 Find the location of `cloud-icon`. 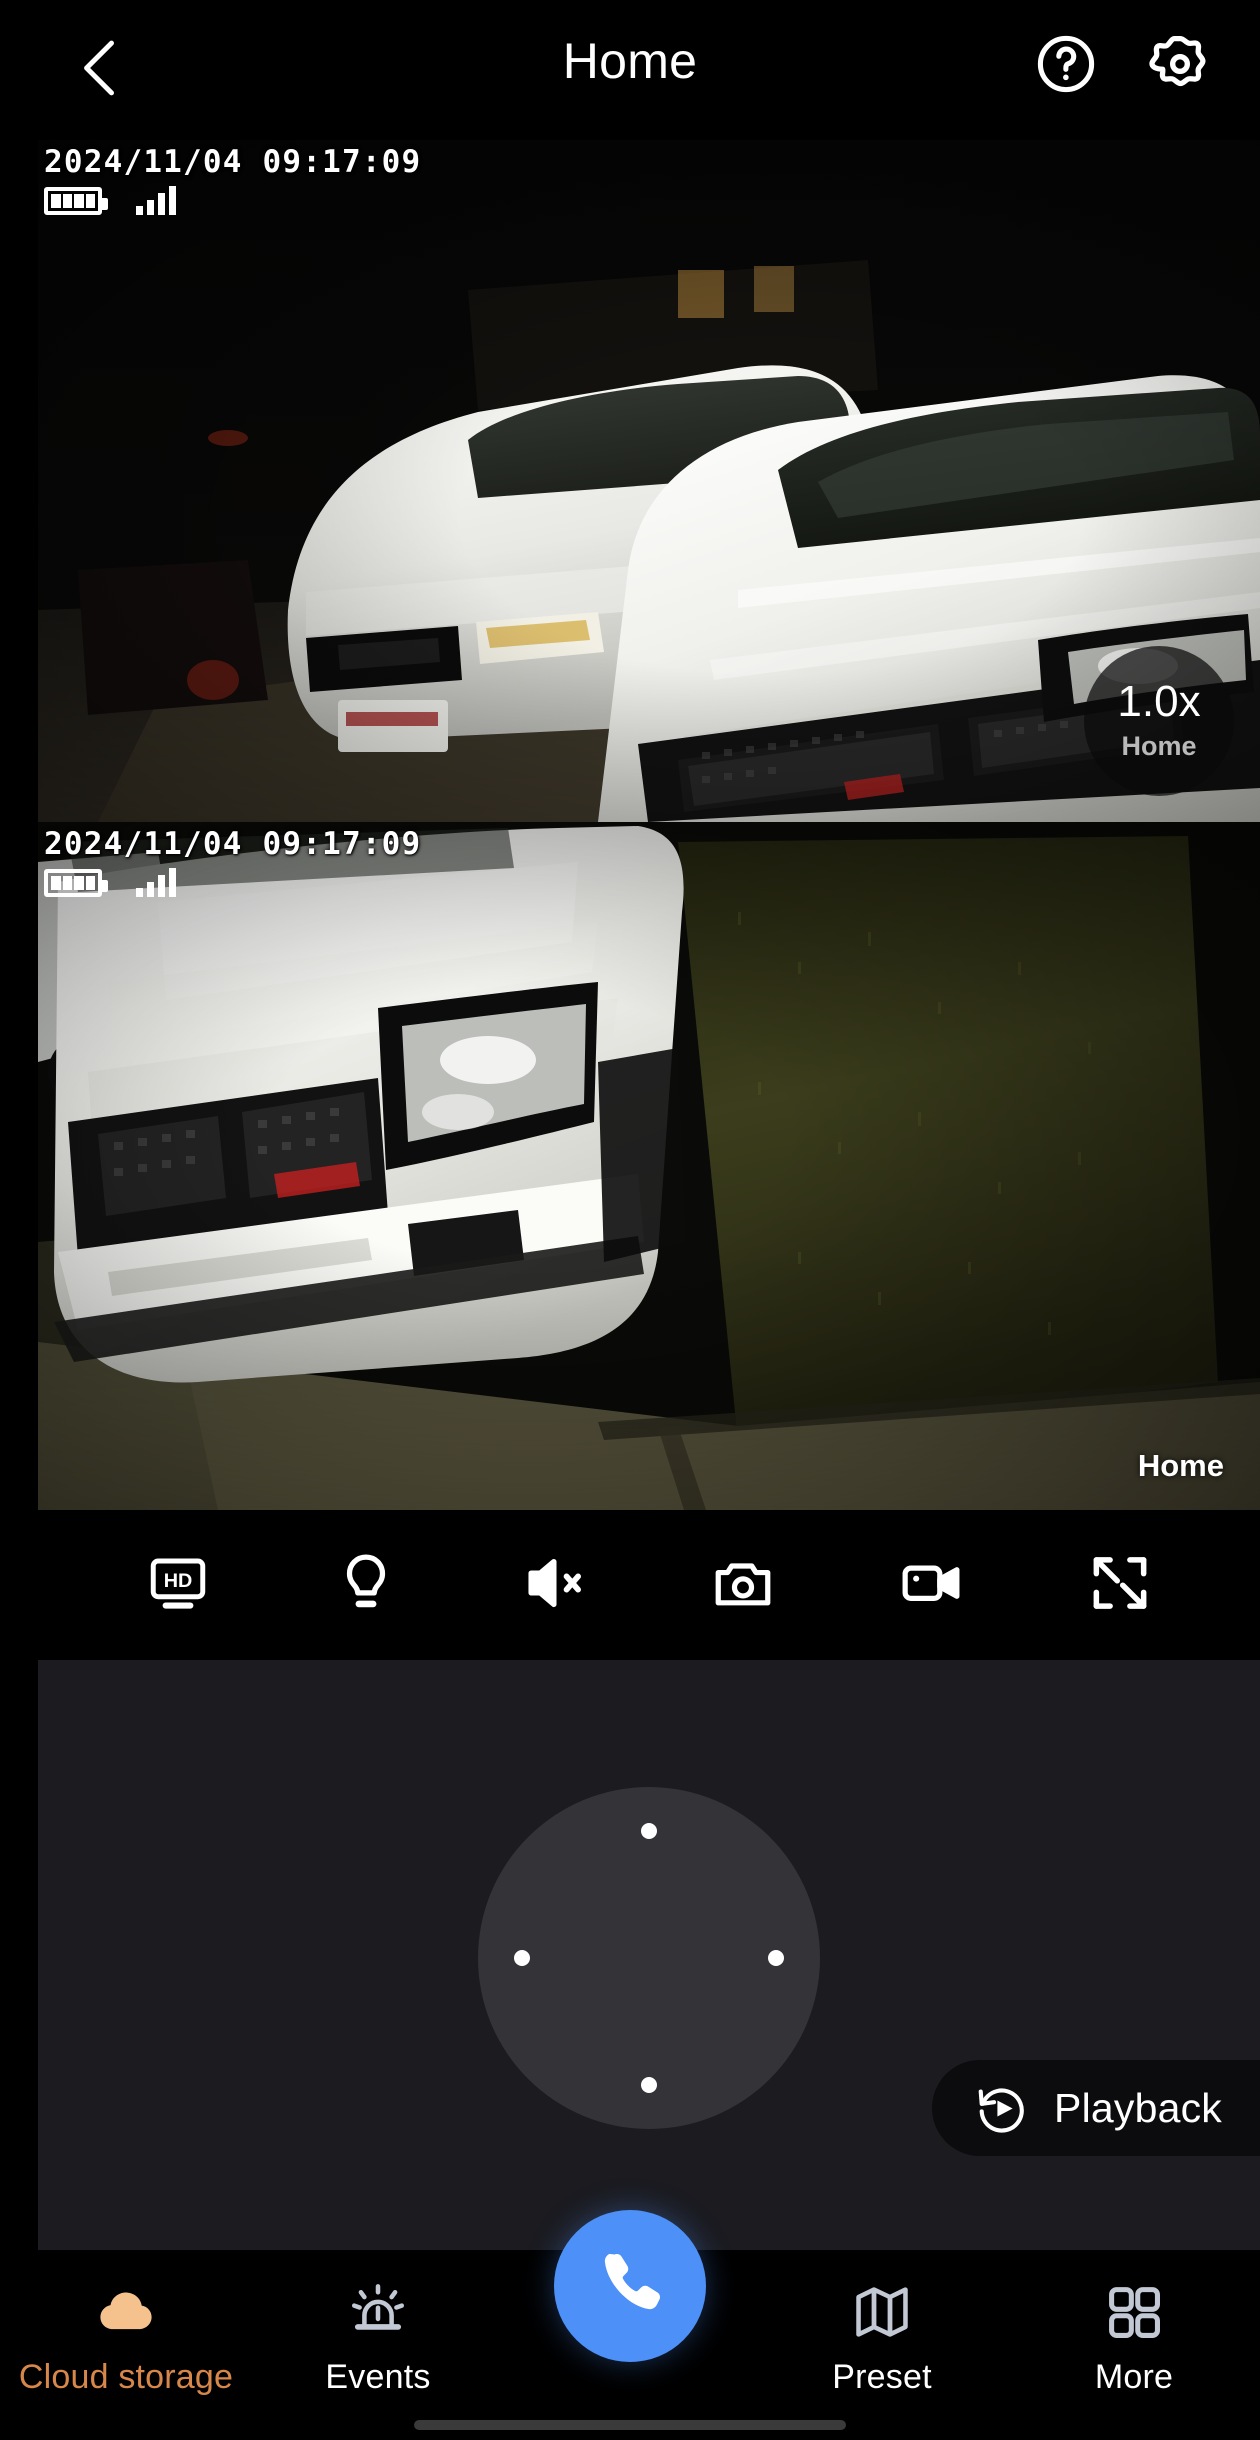

cloud-icon is located at coordinates (126, 2307).